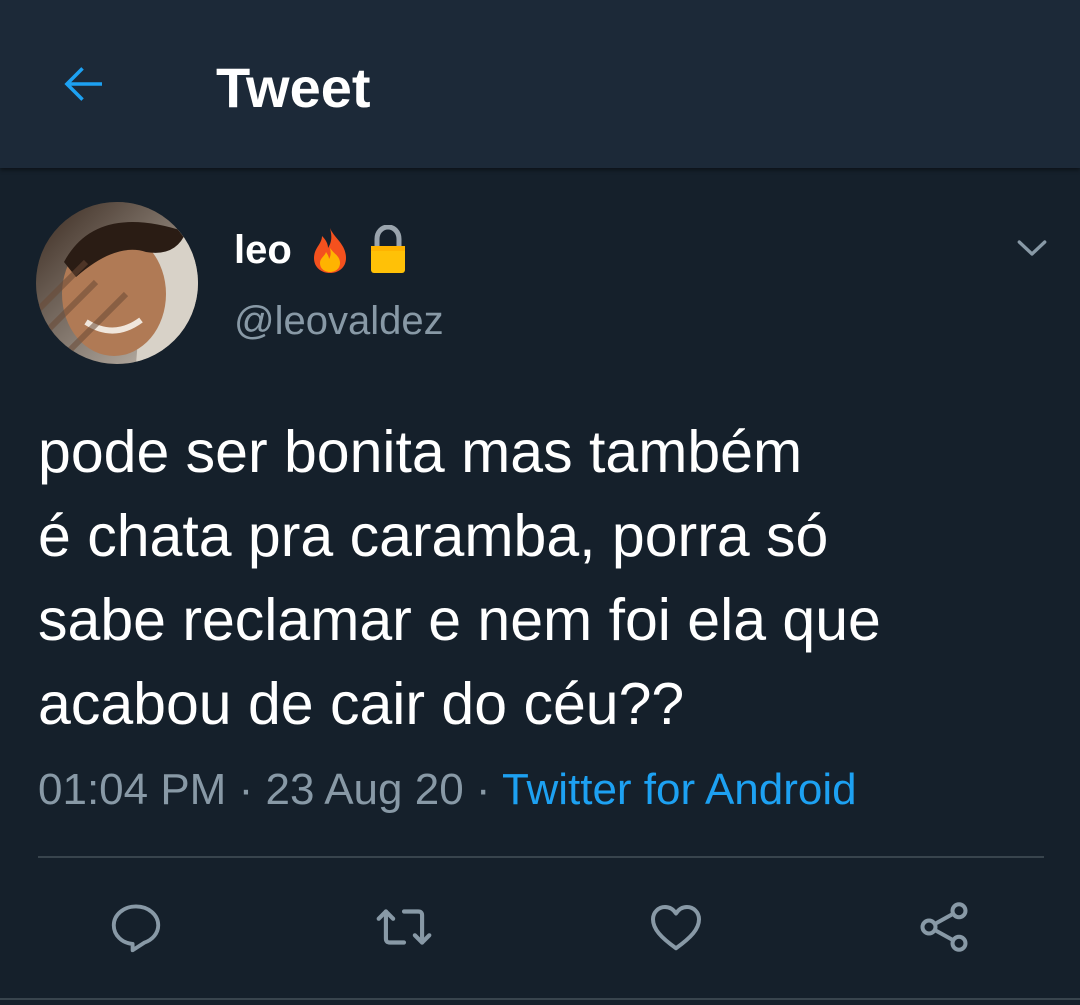 The width and height of the screenshot is (1080, 1005). I want to click on avatar-photo, so click(117, 283).